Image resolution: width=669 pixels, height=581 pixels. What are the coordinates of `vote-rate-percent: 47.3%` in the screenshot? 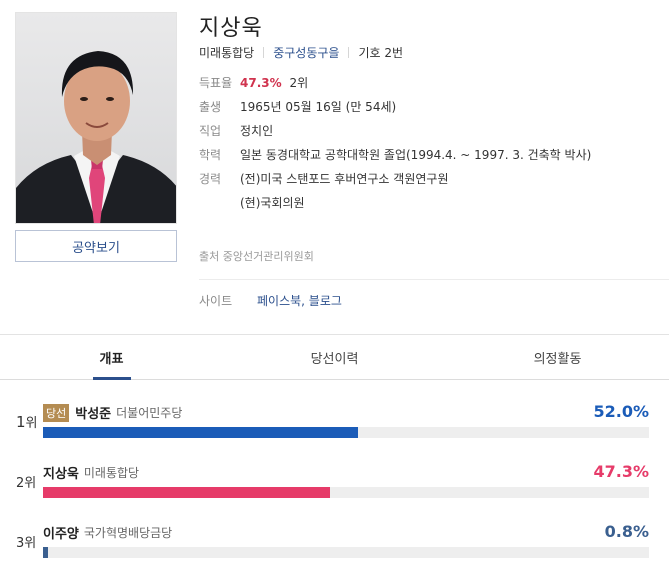 It's located at (261, 83).